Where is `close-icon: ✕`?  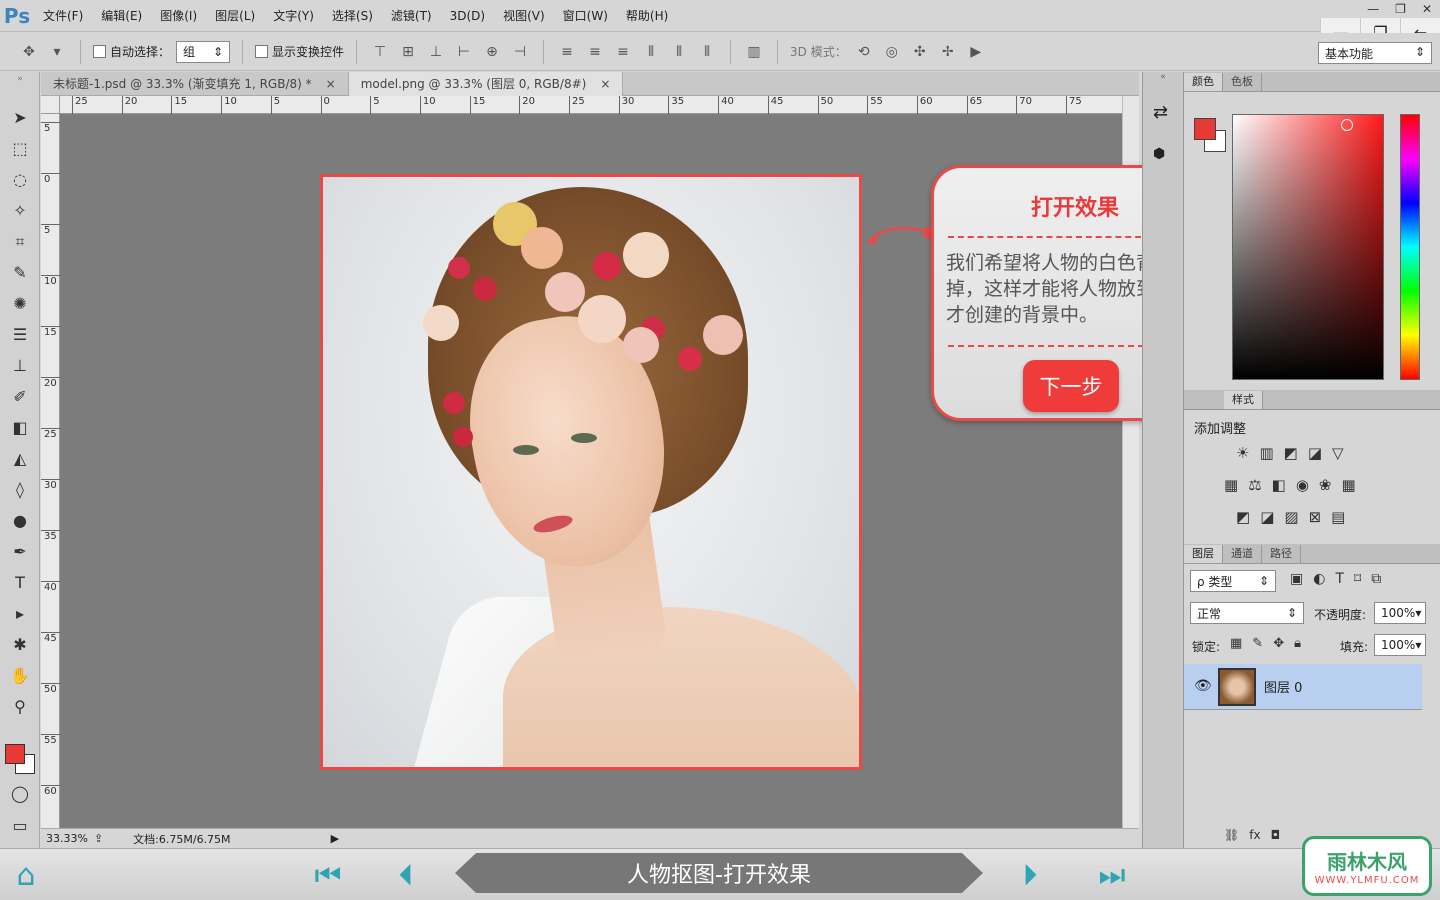 close-icon: ✕ is located at coordinates (1427, 9).